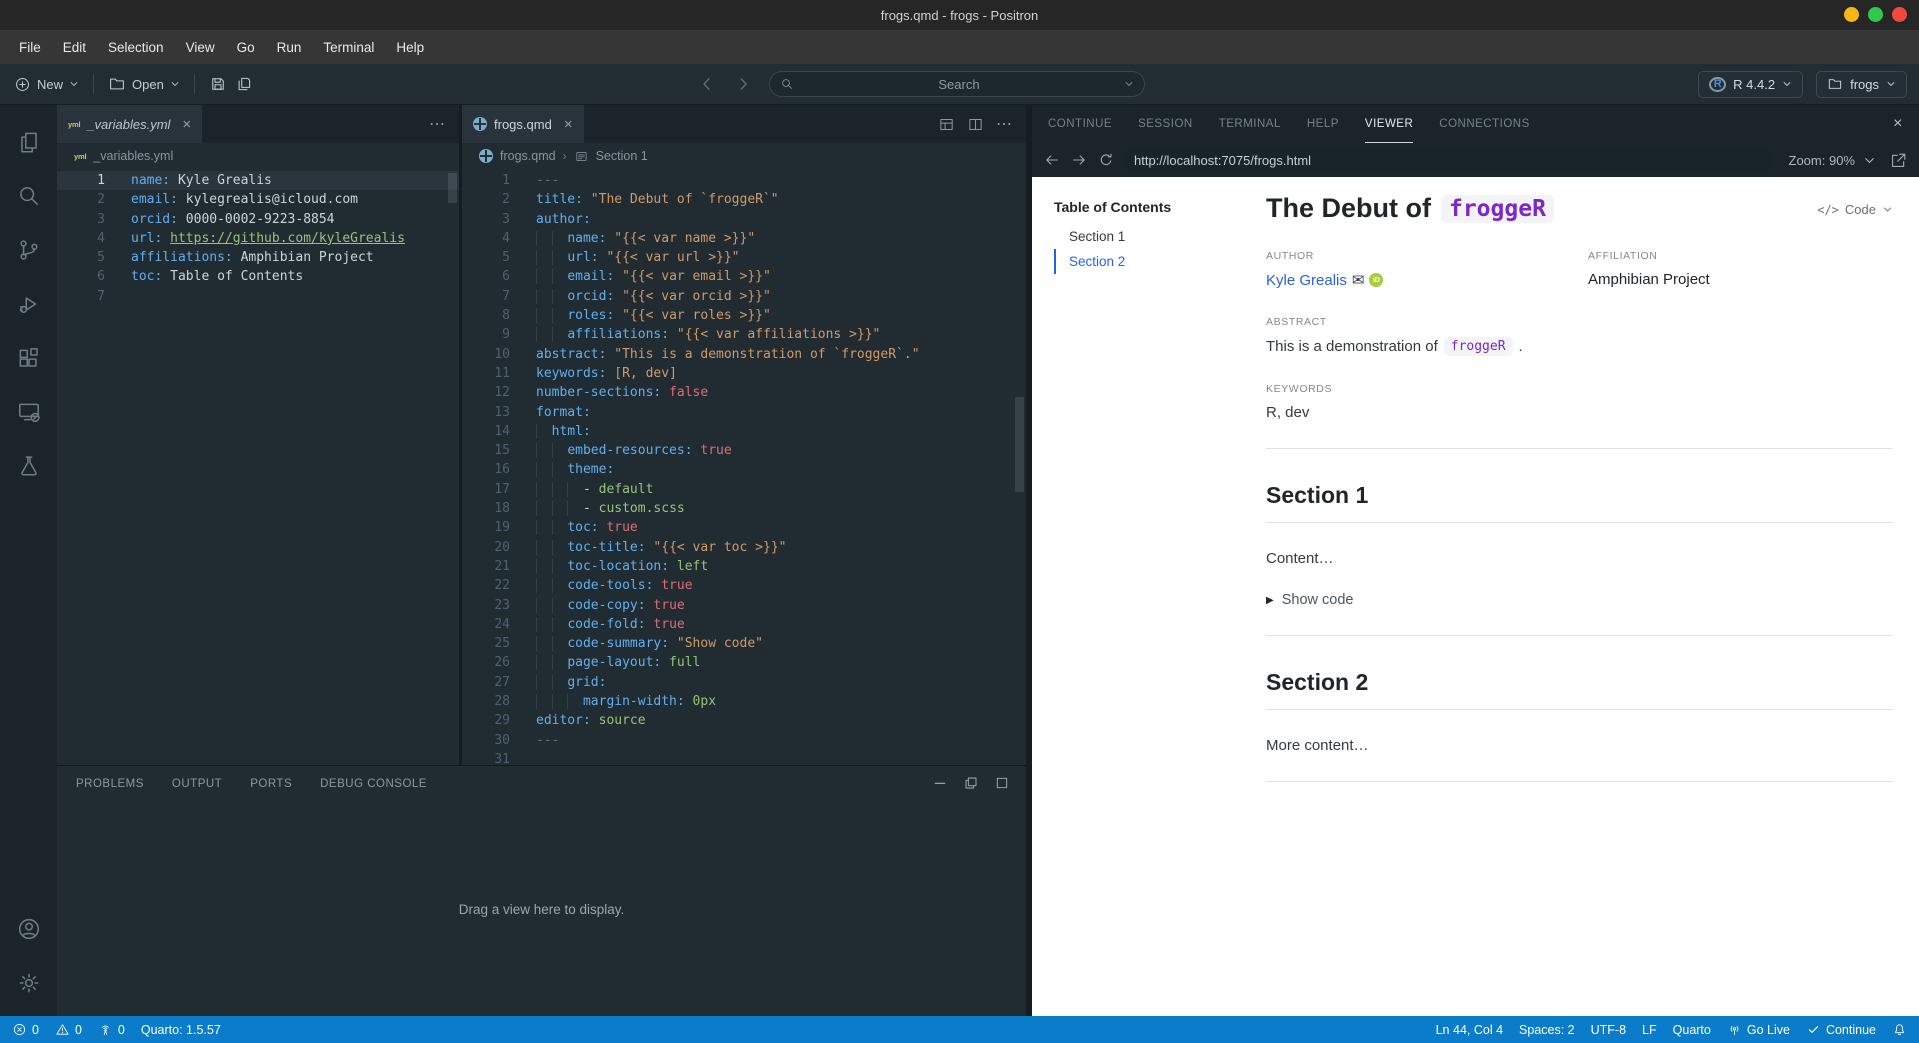  Describe the element at coordinates (29, 412) in the screenshot. I see `remote-explorer-button` at that location.